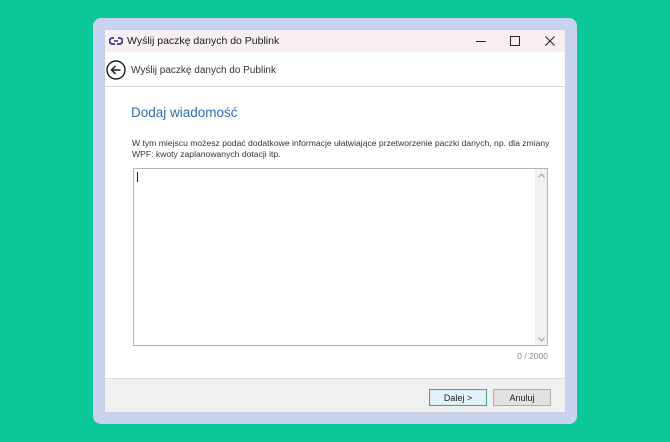  I want to click on next-button: Dalej >, so click(458, 397).